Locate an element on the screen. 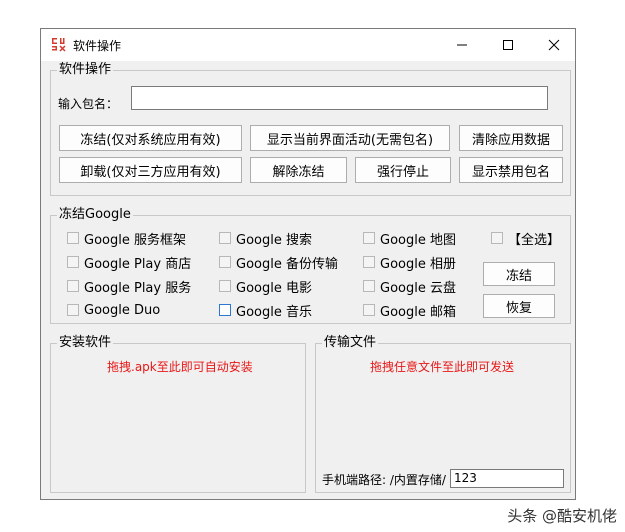 This screenshot has width=625, height=532. install-group-legend: 安装软件 is located at coordinates (85, 343).